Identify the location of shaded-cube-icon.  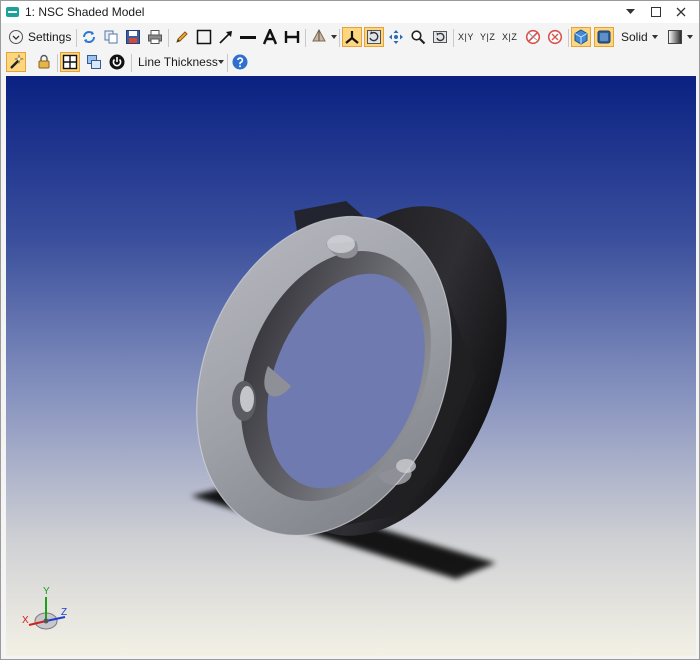
(581, 37).